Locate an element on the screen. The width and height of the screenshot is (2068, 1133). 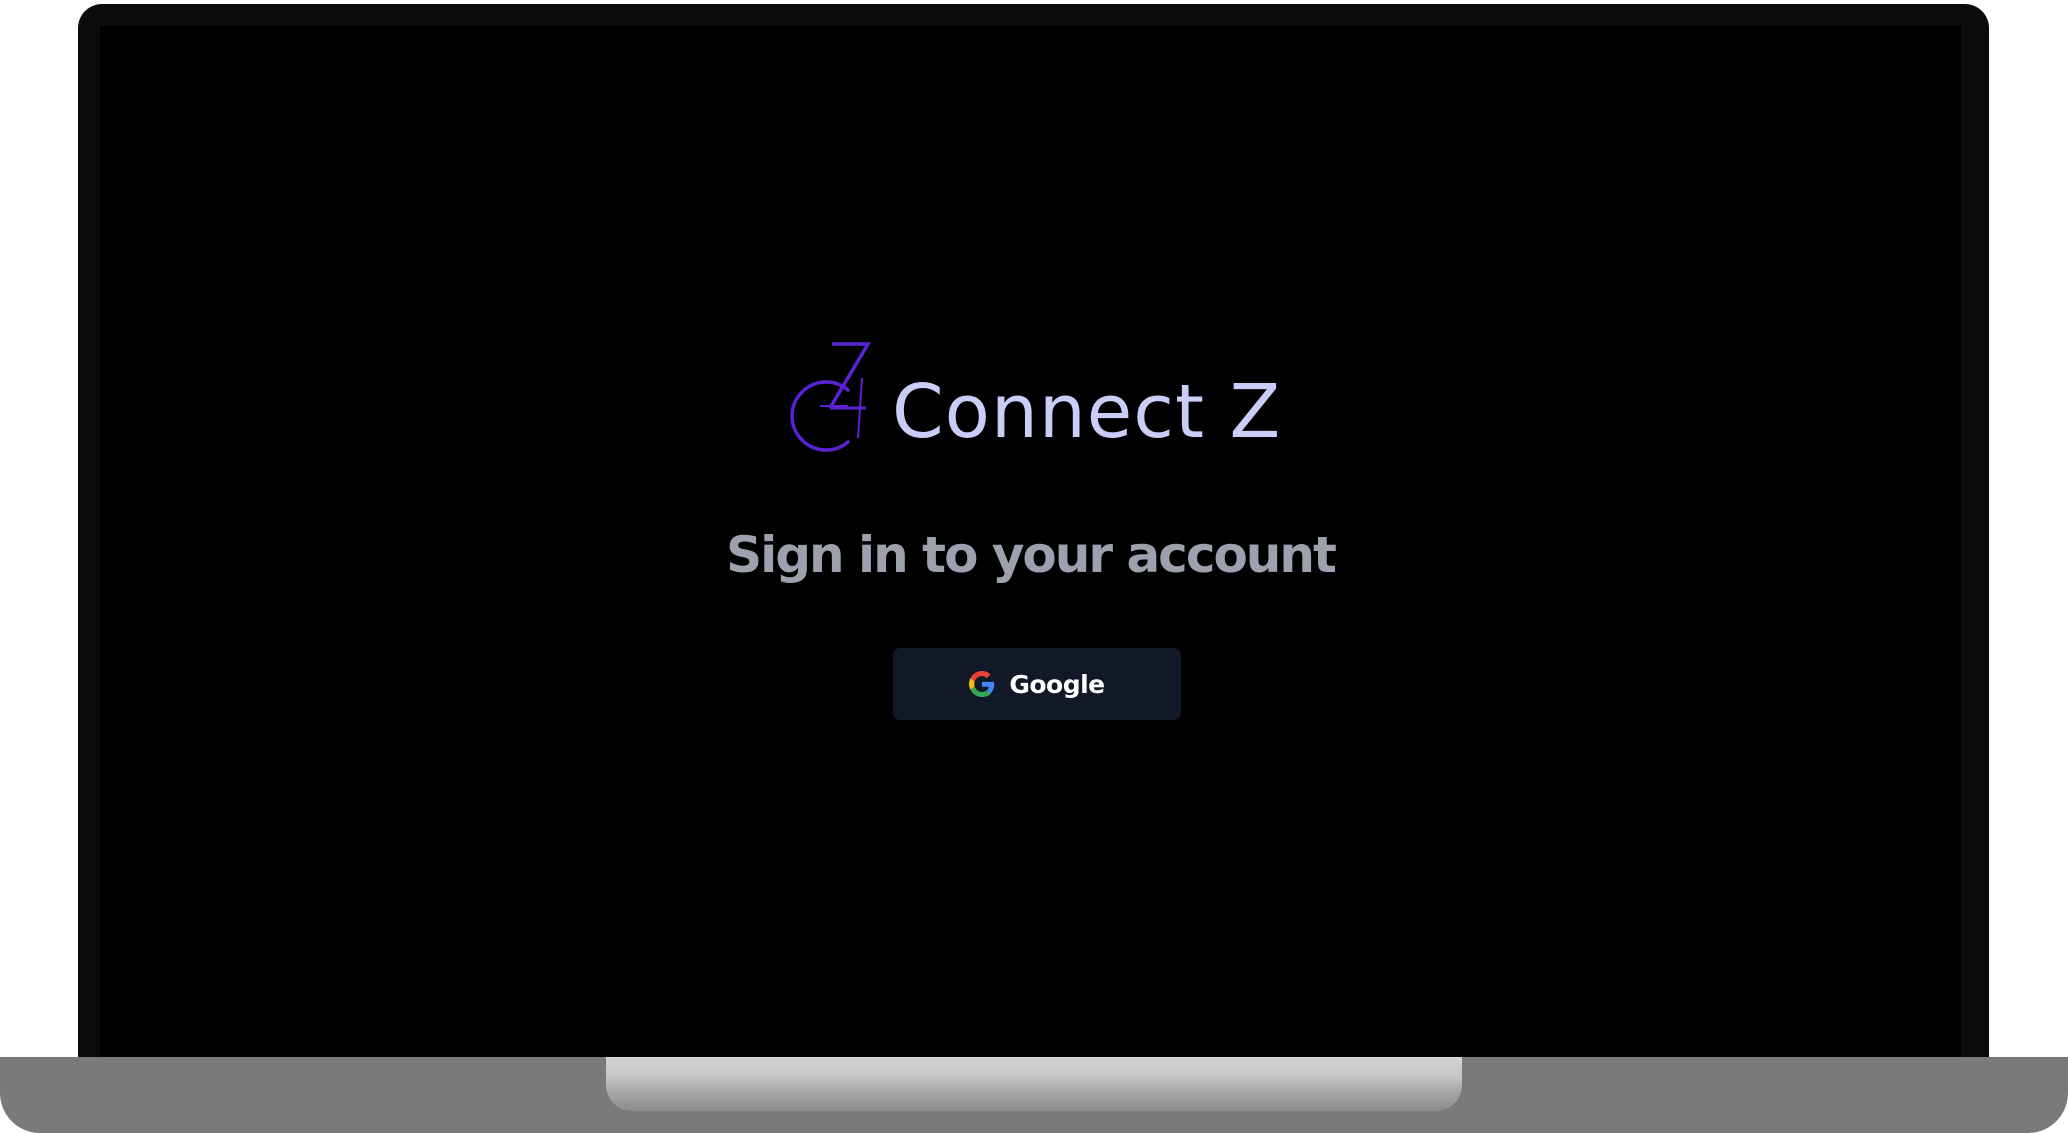
google-button-label: Google is located at coordinates (1057, 684).